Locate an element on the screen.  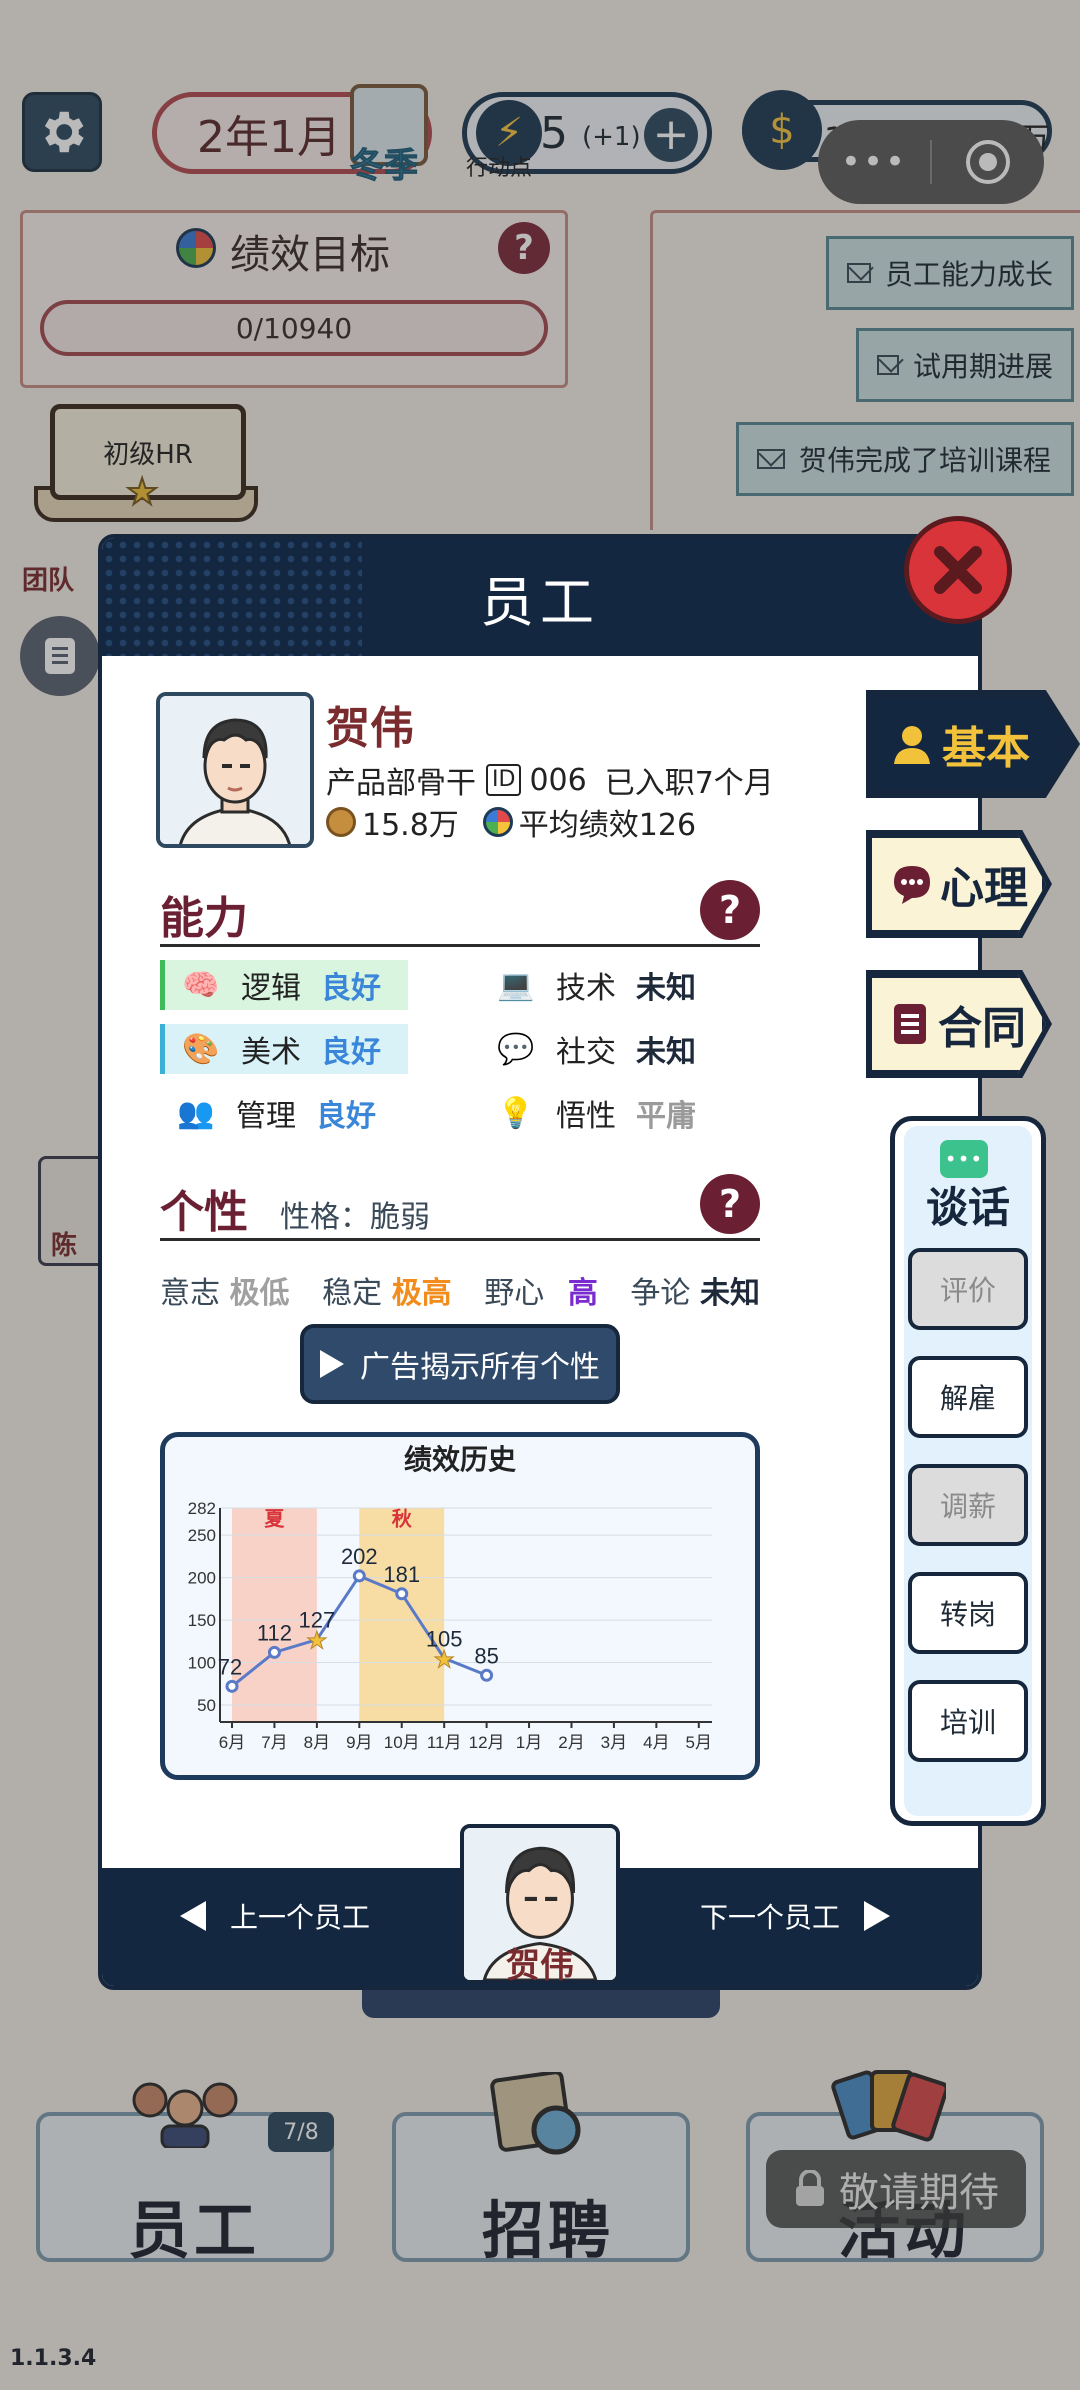
ability-level: 良好 is located at coordinates (346, 1116).